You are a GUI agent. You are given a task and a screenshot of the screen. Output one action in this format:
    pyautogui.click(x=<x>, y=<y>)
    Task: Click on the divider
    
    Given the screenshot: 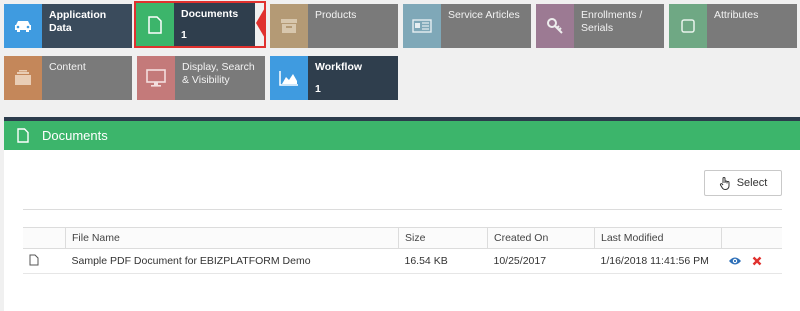 What is the action you would take?
    pyautogui.click(x=402, y=209)
    